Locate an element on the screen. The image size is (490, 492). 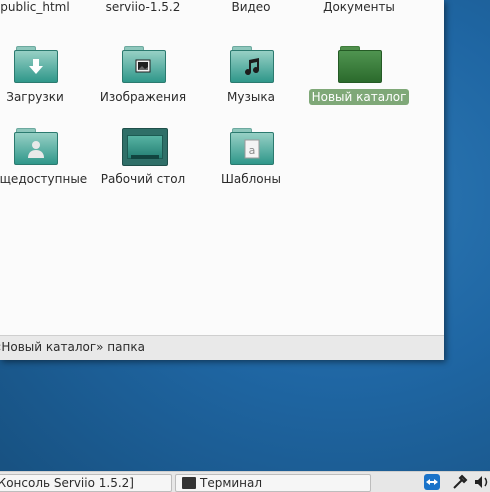
folder-item-downloads: Загрузки is located at coordinates (45, 85).